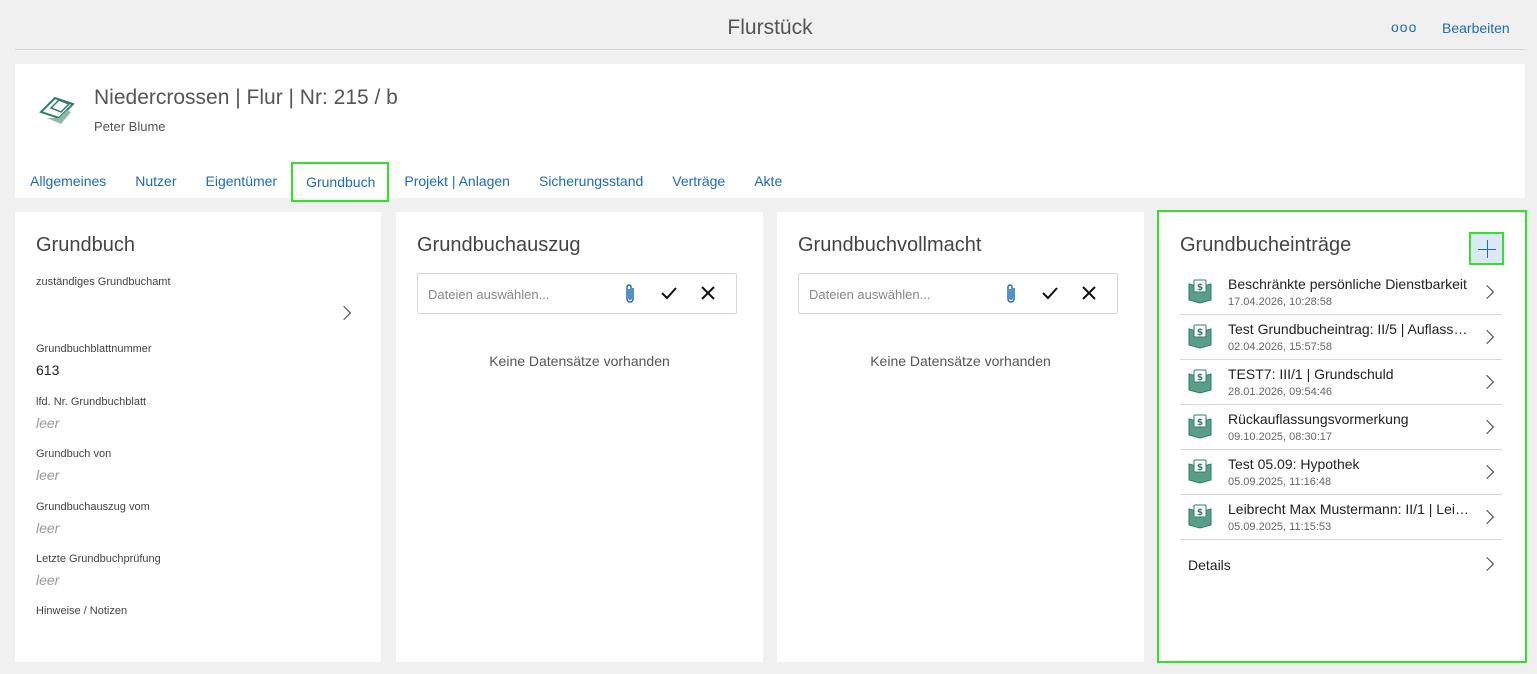  I want to click on entry-title: Test 05.09: Hypothek, so click(1294, 464).